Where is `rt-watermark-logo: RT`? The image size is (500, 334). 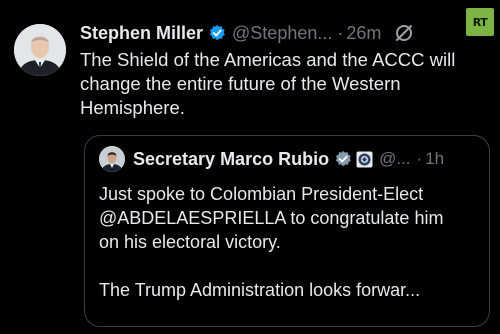 rt-watermark-logo: RT is located at coordinates (480, 22).